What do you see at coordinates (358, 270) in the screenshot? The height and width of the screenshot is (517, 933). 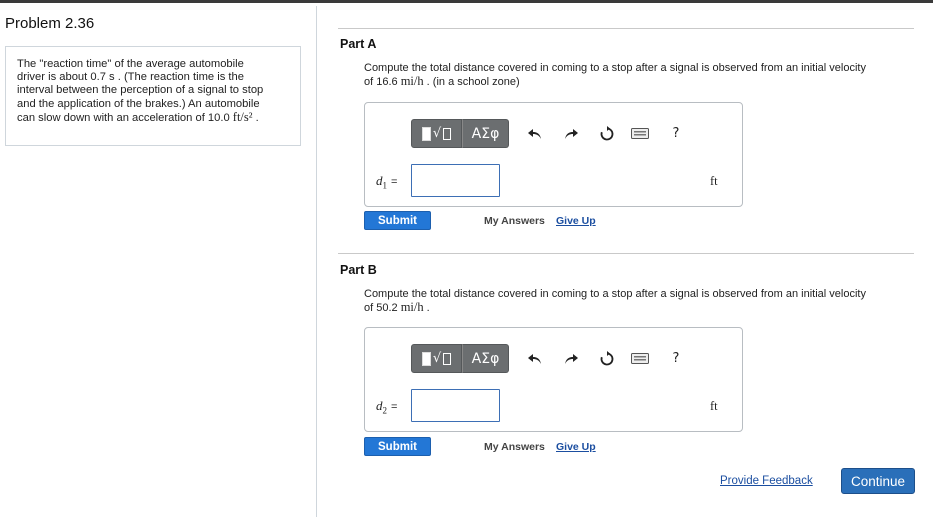 I see `part-b-title: Part B` at bounding box center [358, 270].